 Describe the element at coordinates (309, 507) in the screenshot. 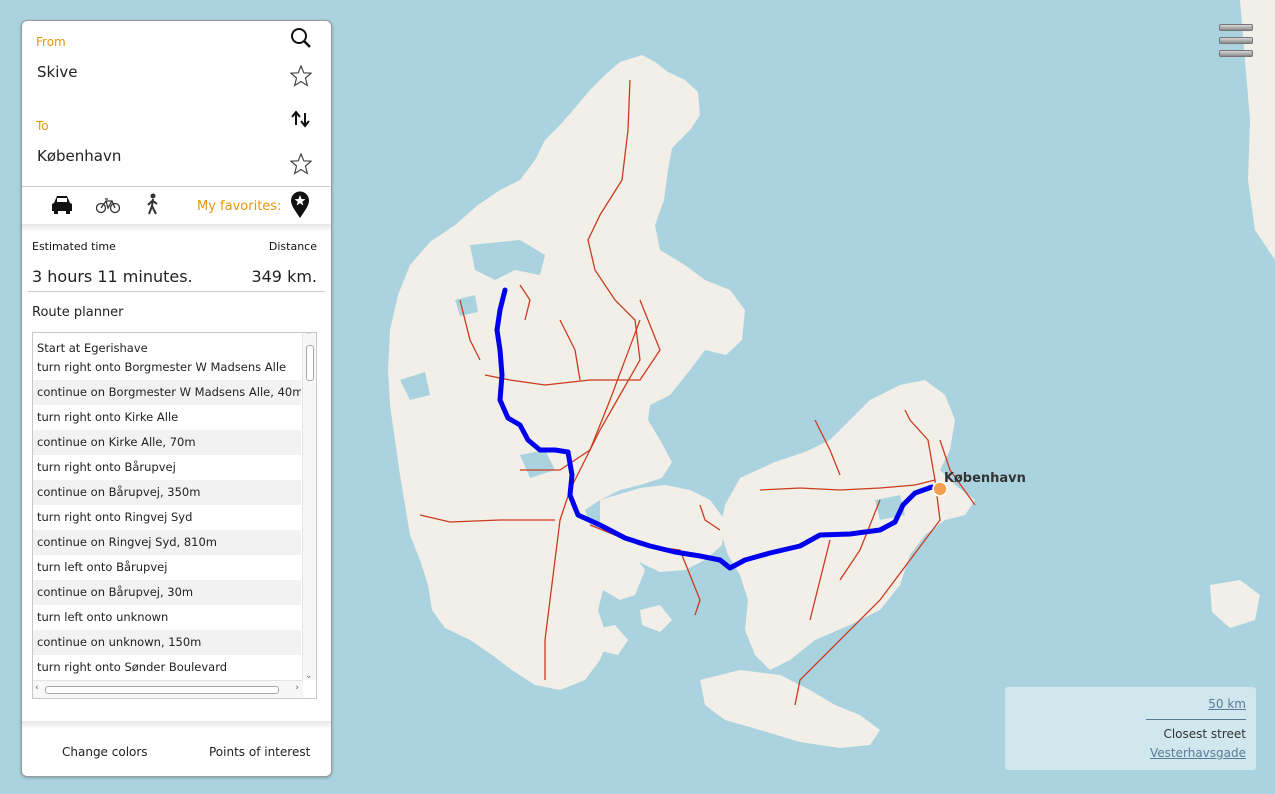

I see `vertical-scrollbar: ⌃ ⌄` at that location.